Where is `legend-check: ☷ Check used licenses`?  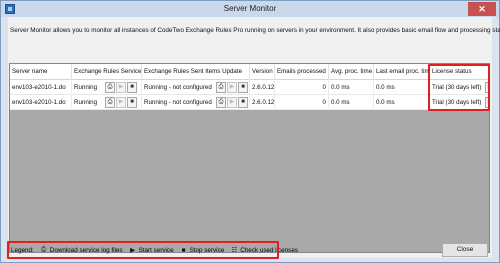
legend-check: ☷ Check used licenses is located at coordinates (264, 250).